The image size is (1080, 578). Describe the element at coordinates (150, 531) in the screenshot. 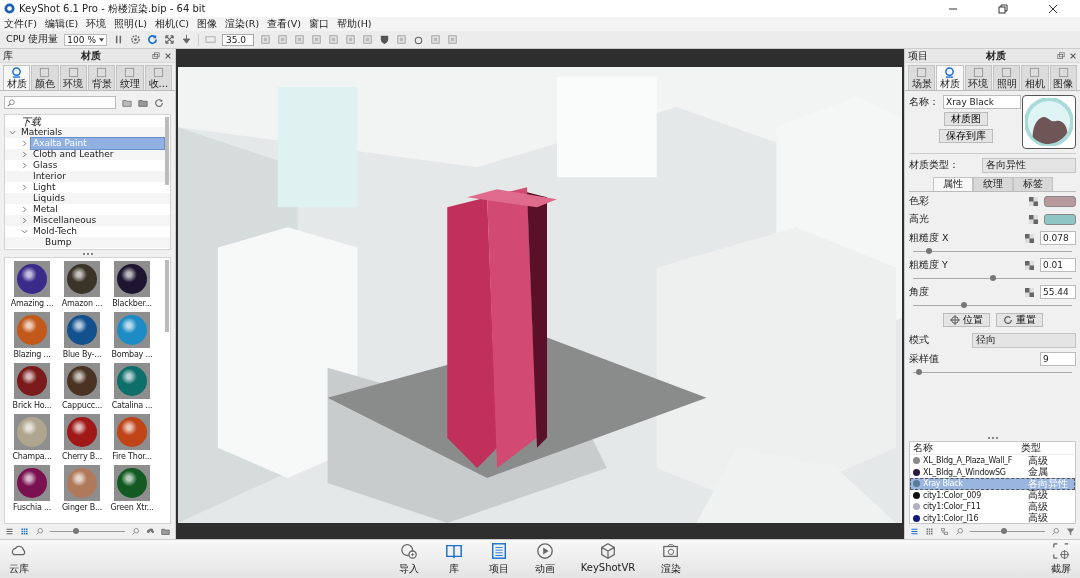

I see `upload-icon` at that location.